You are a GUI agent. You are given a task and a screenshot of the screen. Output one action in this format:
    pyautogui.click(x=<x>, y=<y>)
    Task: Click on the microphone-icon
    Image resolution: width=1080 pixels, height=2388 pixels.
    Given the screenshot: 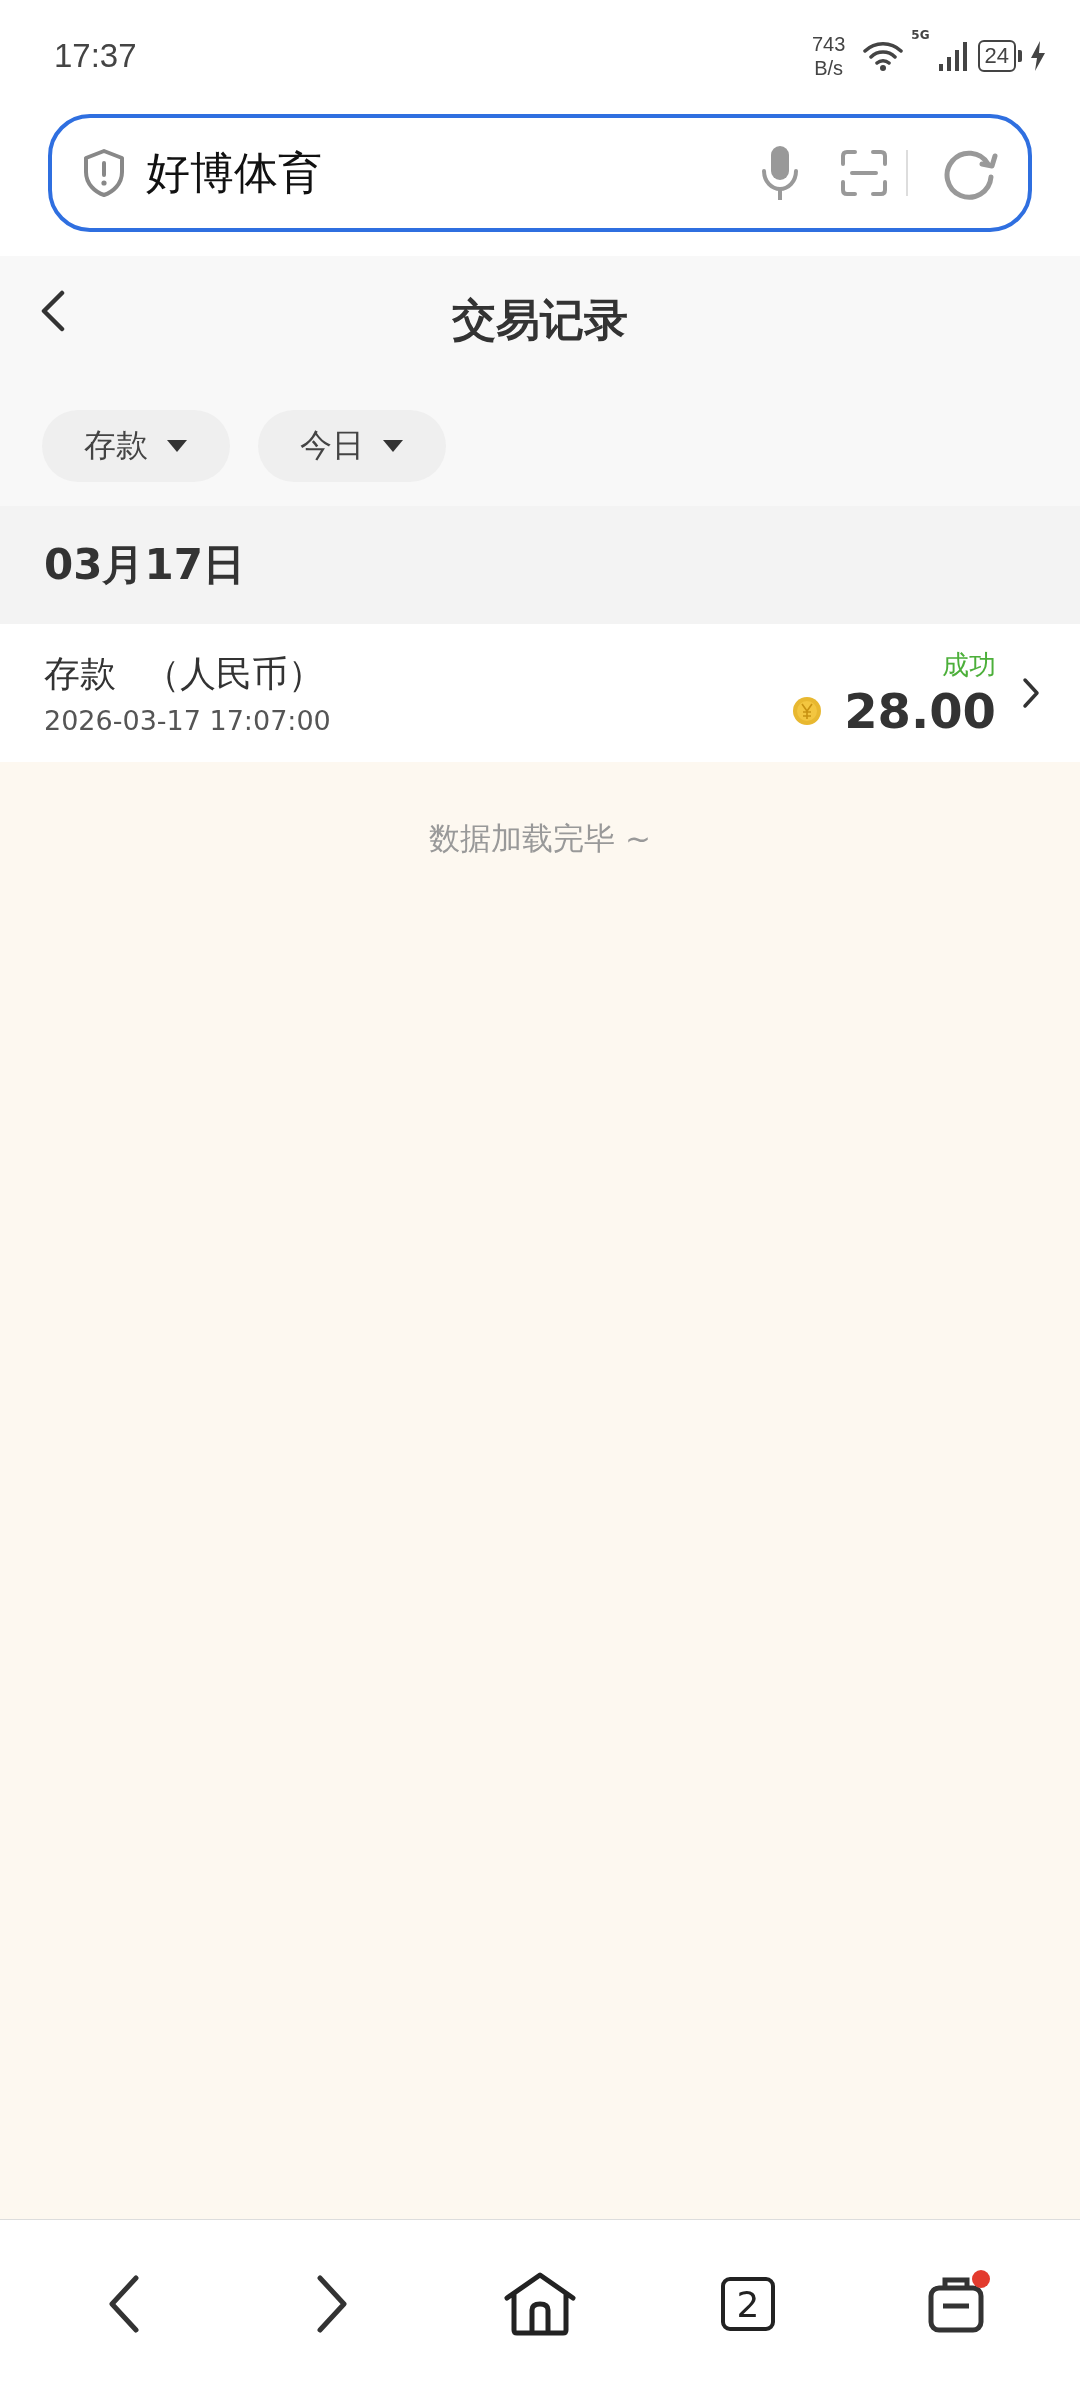 What is the action you would take?
    pyautogui.click(x=780, y=173)
    